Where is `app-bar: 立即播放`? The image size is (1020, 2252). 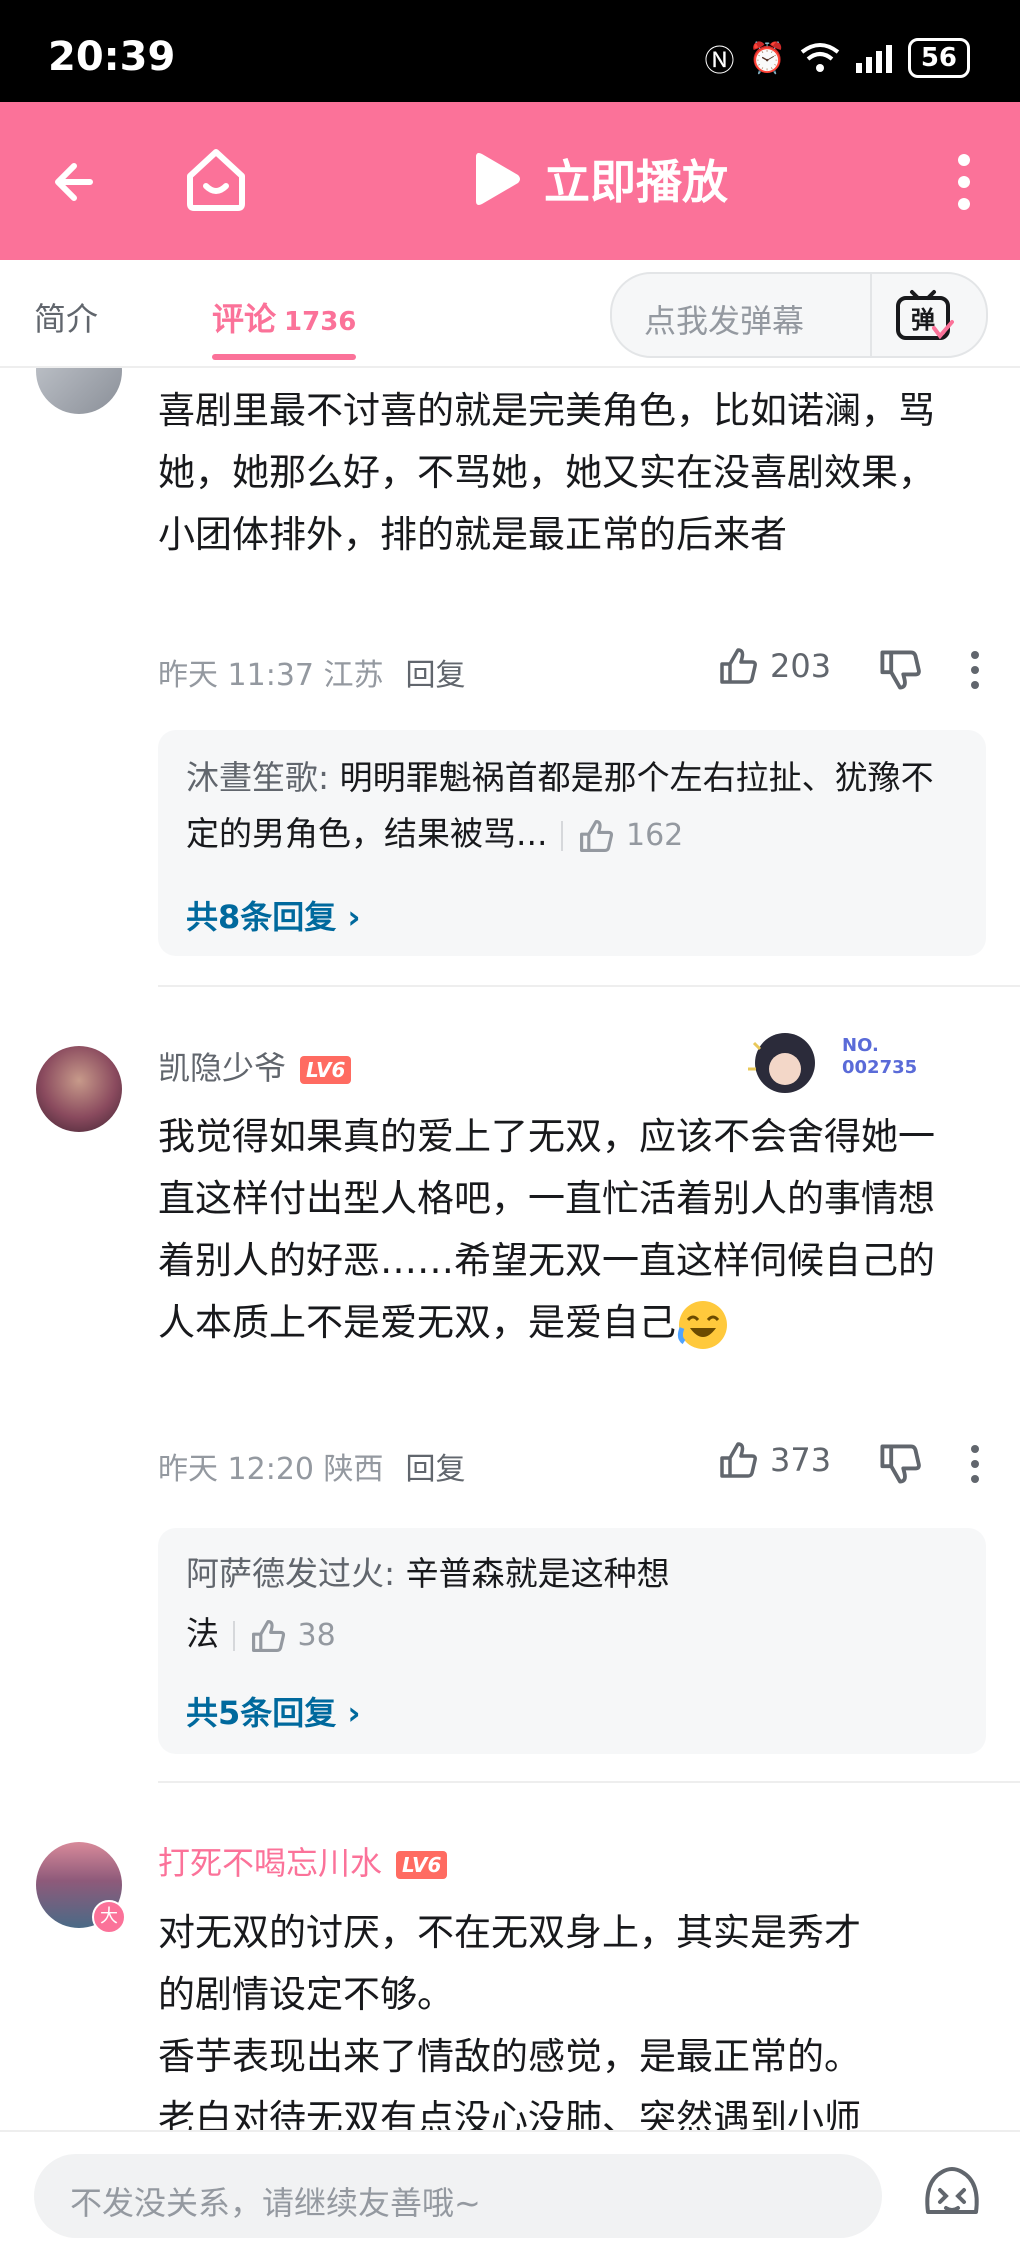 app-bar: 立即播放 is located at coordinates (510, 181).